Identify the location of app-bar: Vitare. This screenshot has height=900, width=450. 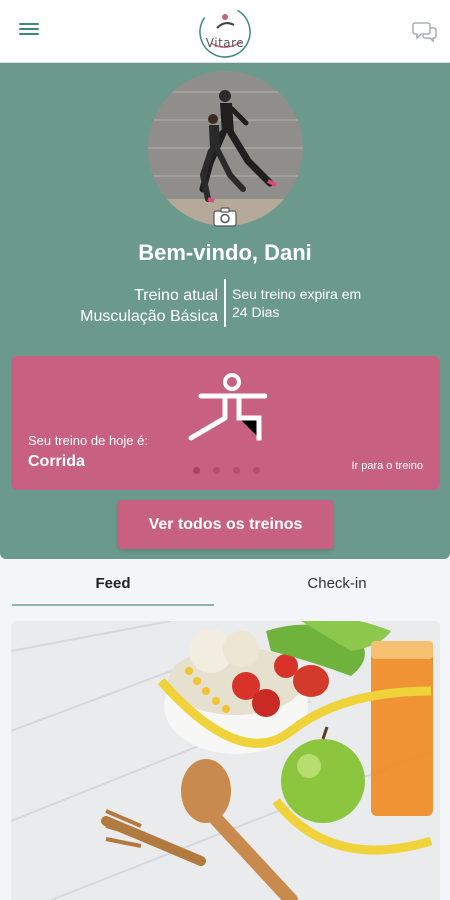
(225, 31).